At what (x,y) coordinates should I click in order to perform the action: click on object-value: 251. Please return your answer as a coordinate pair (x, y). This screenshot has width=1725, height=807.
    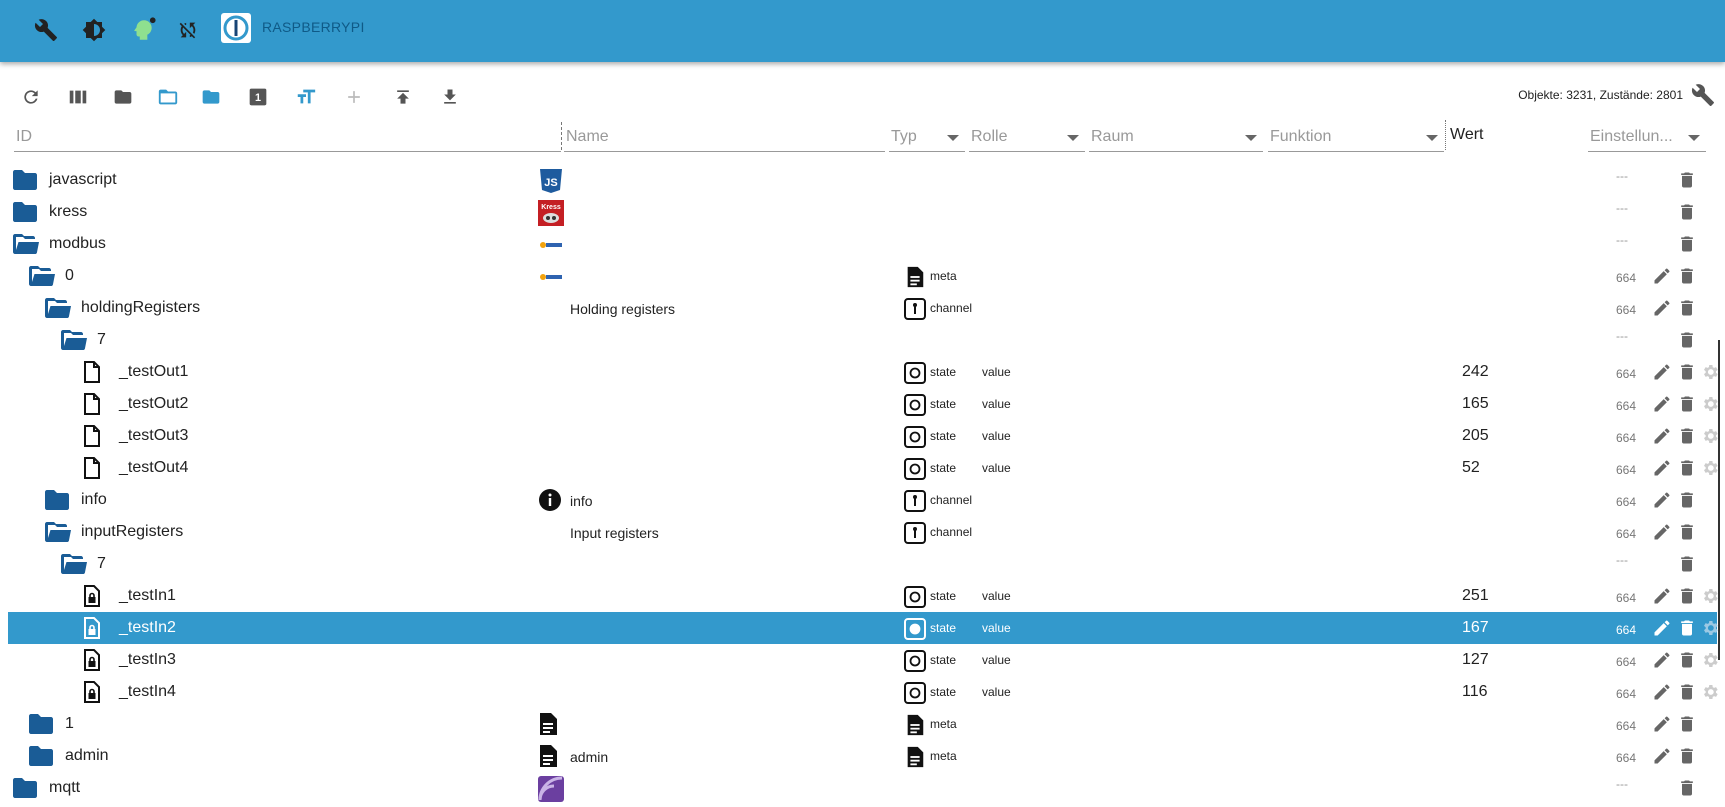
    Looking at the image, I should click on (1475, 596).